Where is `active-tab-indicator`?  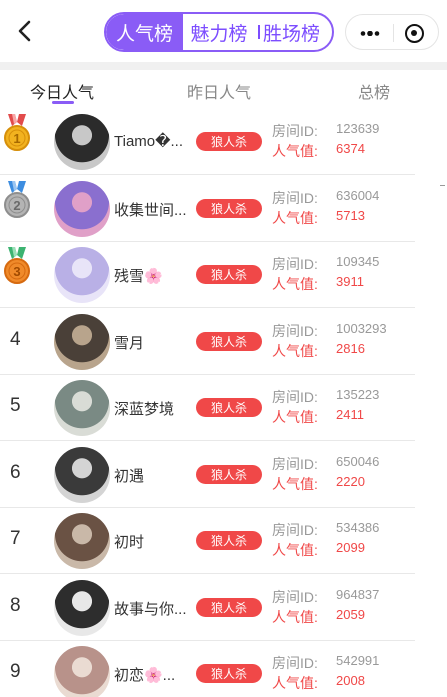
active-tab-indicator is located at coordinates (63, 102).